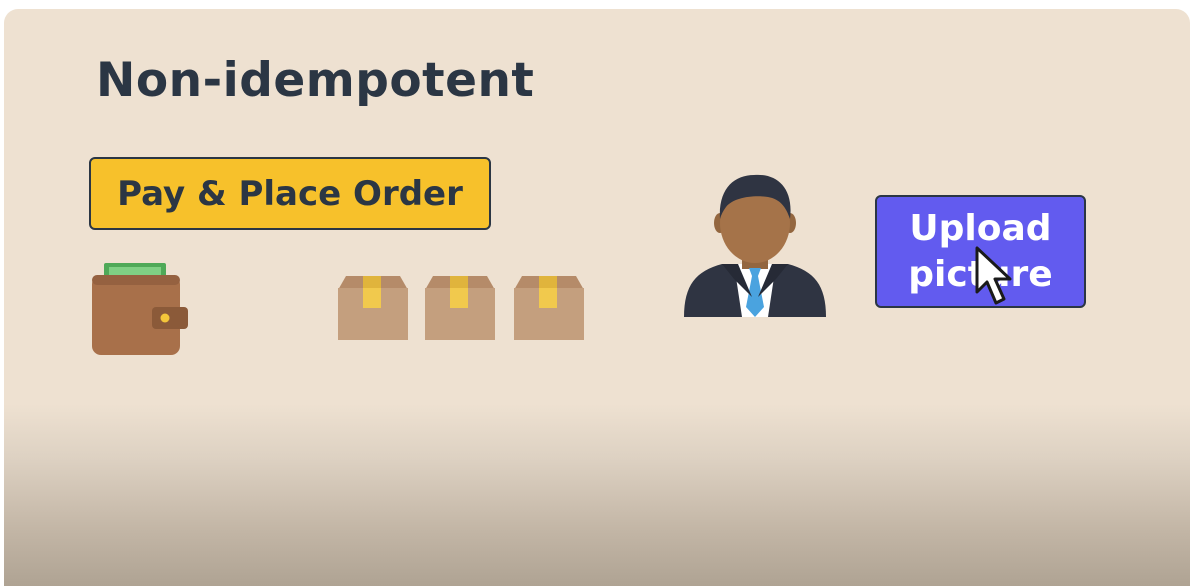 The height and width of the screenshot is (586, 1195). What do you see at coordinates (755, 245) in the screenshot?
I see `businessman-icon` at bounding box center [755, 245].